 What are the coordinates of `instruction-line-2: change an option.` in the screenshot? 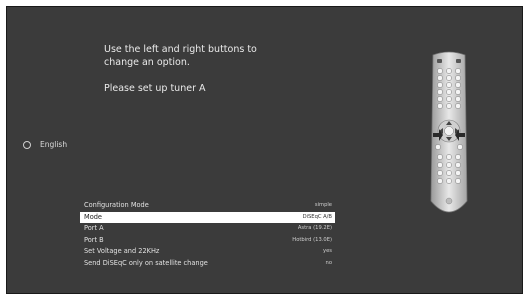 It's located at (147, 62).